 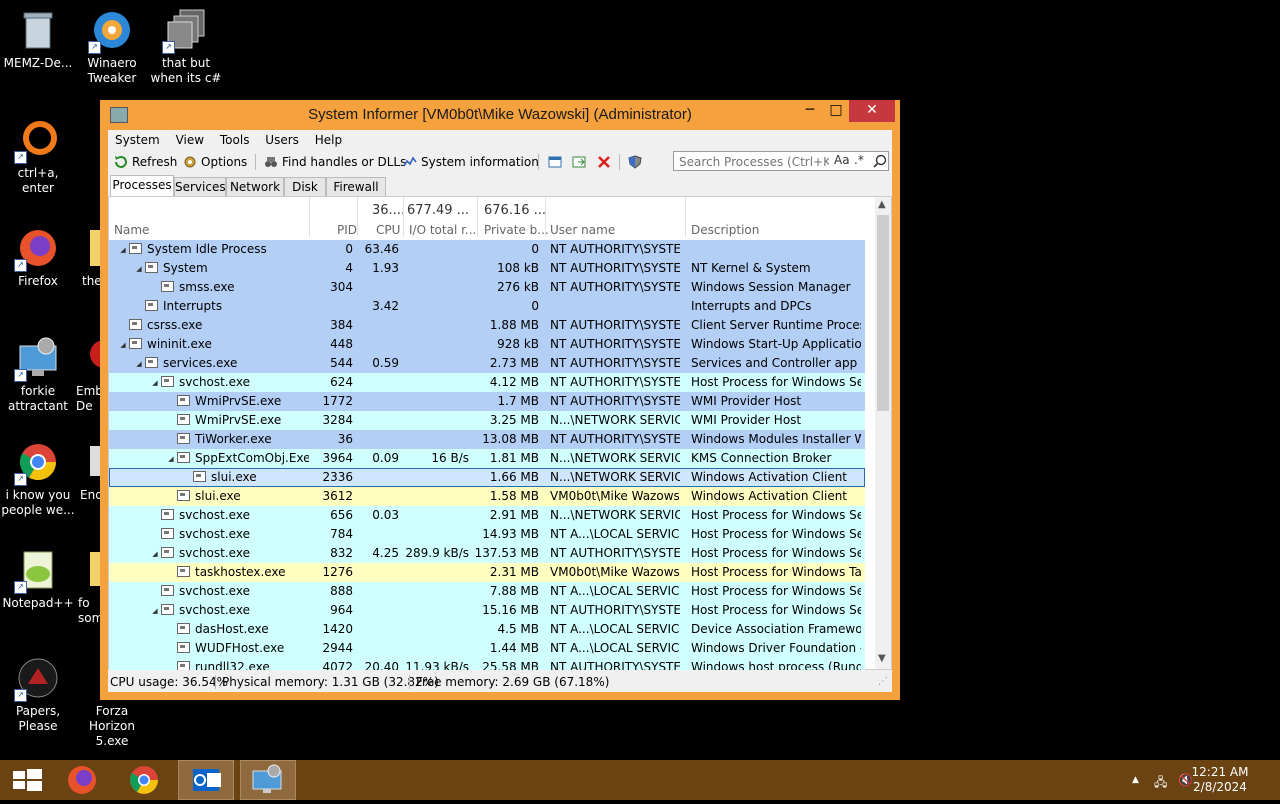 I want to click on scroll-up-icon: ▲, so click(x=882, y=204).